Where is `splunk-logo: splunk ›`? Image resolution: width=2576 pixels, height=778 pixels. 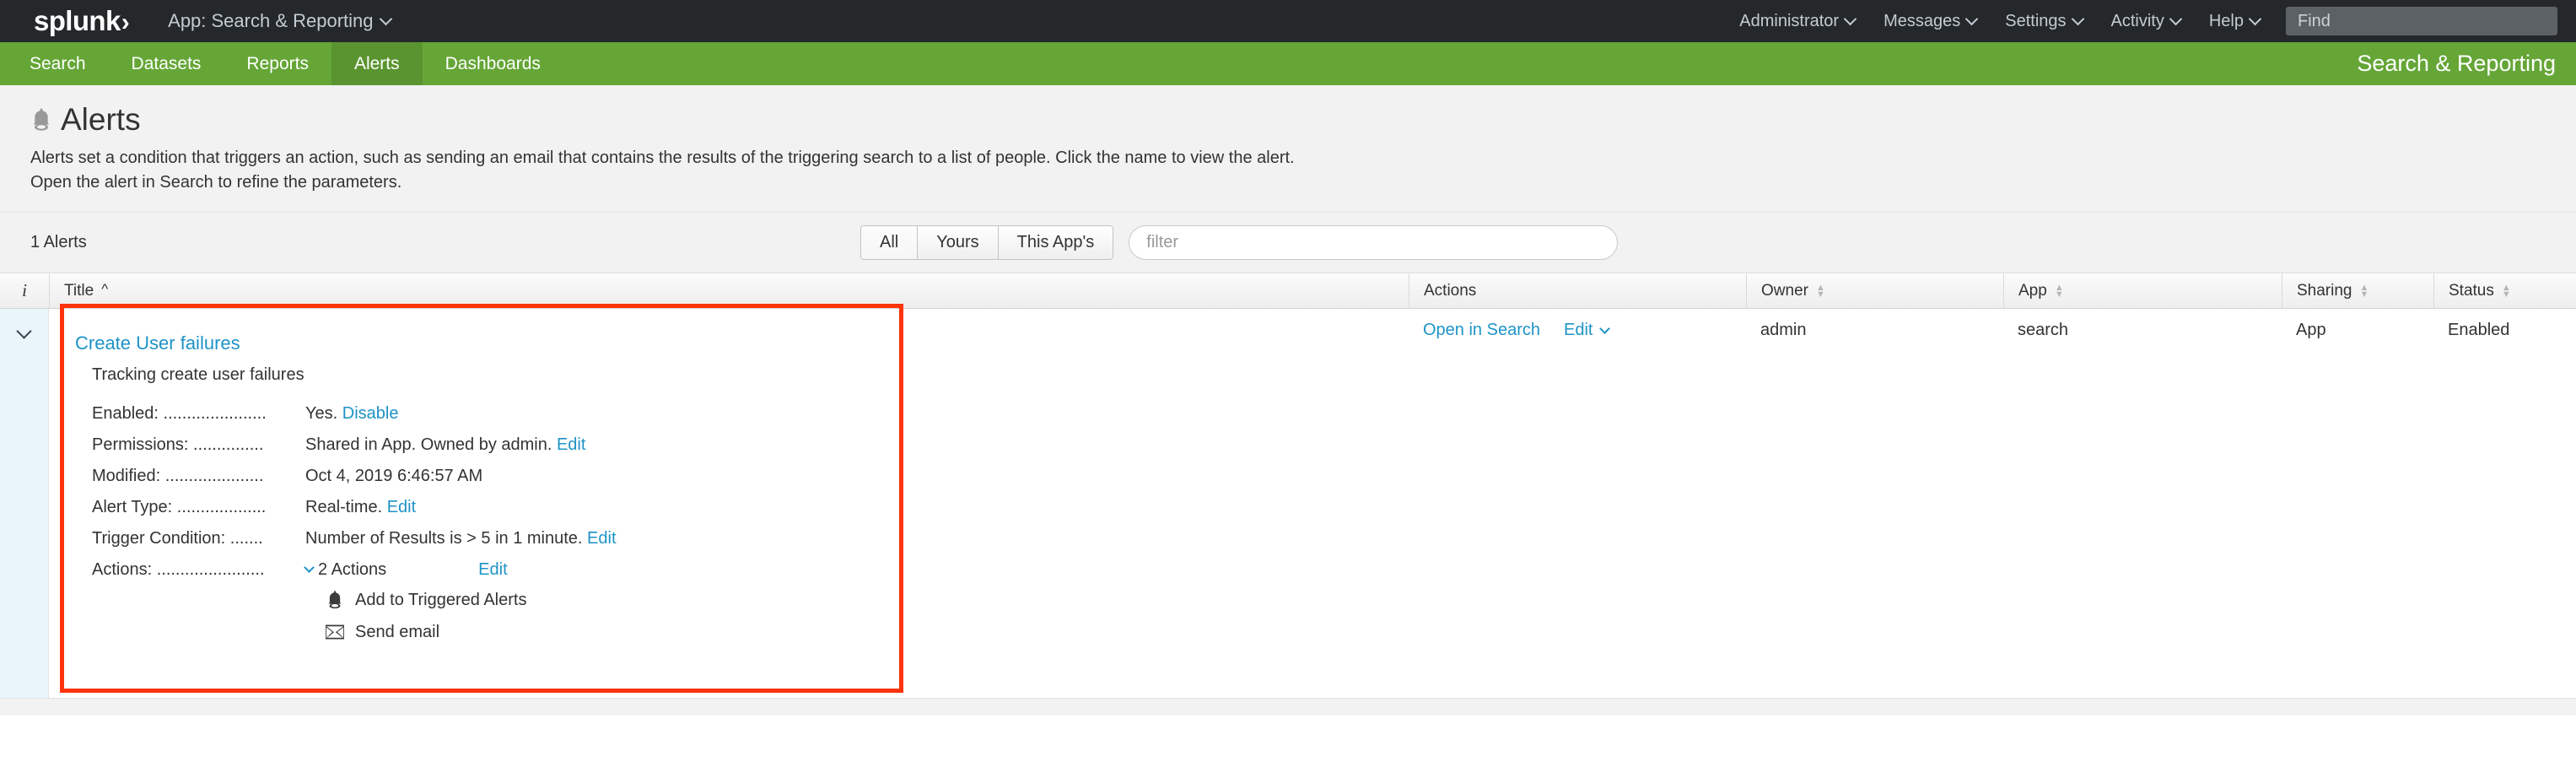
splunk-logo: splunk › is located at coordinates (82, 20).